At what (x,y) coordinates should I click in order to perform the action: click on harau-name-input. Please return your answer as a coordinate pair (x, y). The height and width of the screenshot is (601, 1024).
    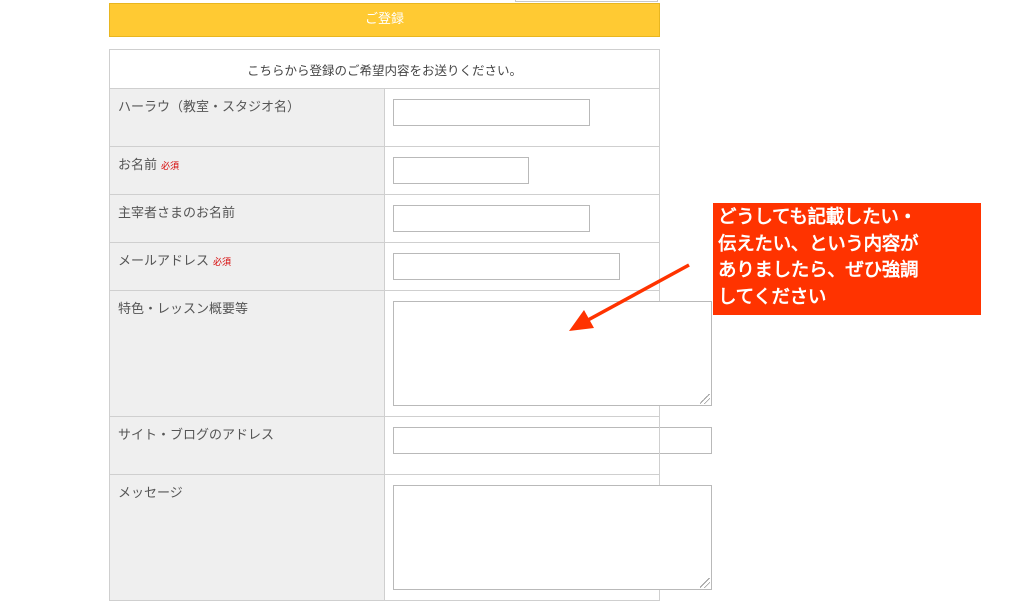
    Looking at the image, I should click on (491, 112).